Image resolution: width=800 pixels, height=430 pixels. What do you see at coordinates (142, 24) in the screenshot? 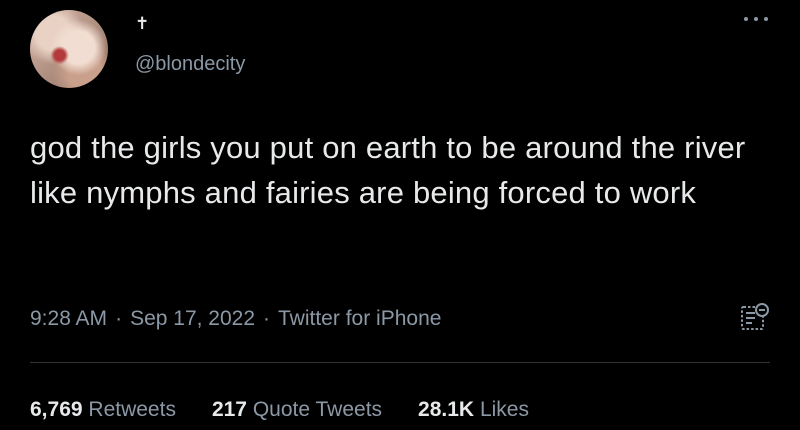
I see `display-name: ✝` at bounding box center [142, 24].